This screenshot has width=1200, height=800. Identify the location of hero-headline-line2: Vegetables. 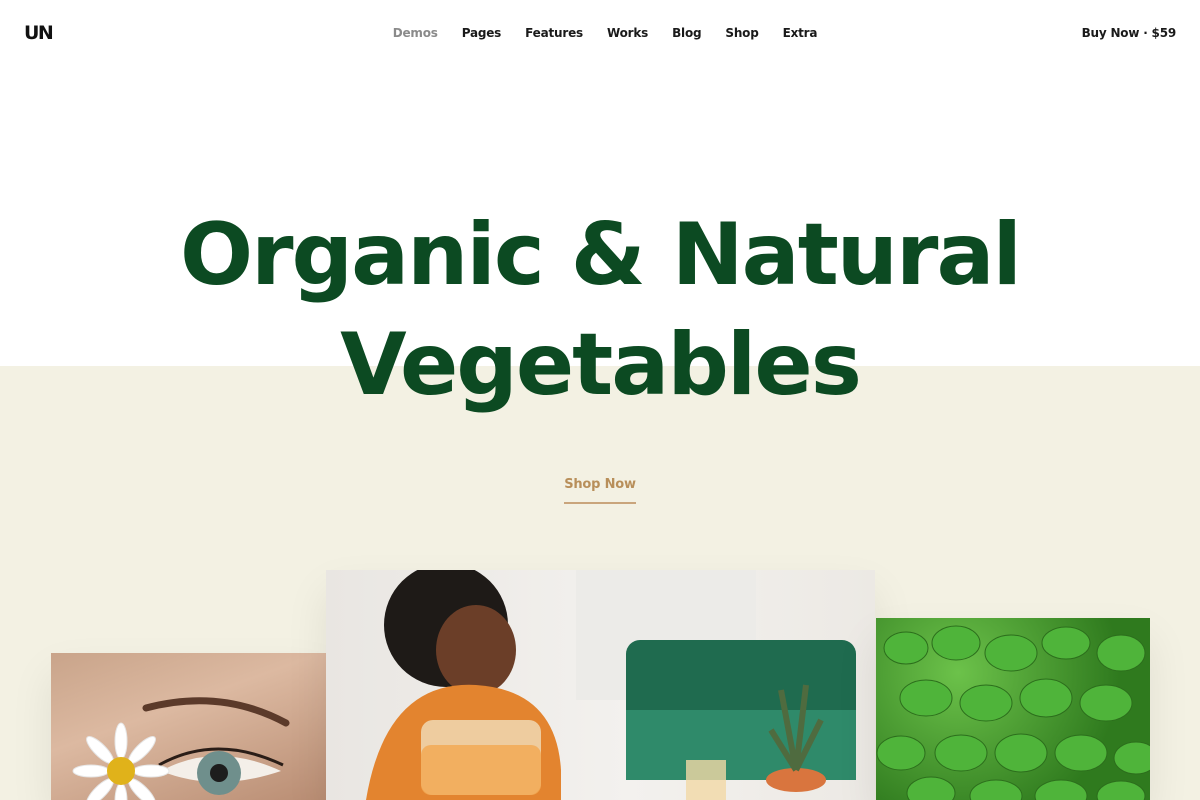
(601, 365).